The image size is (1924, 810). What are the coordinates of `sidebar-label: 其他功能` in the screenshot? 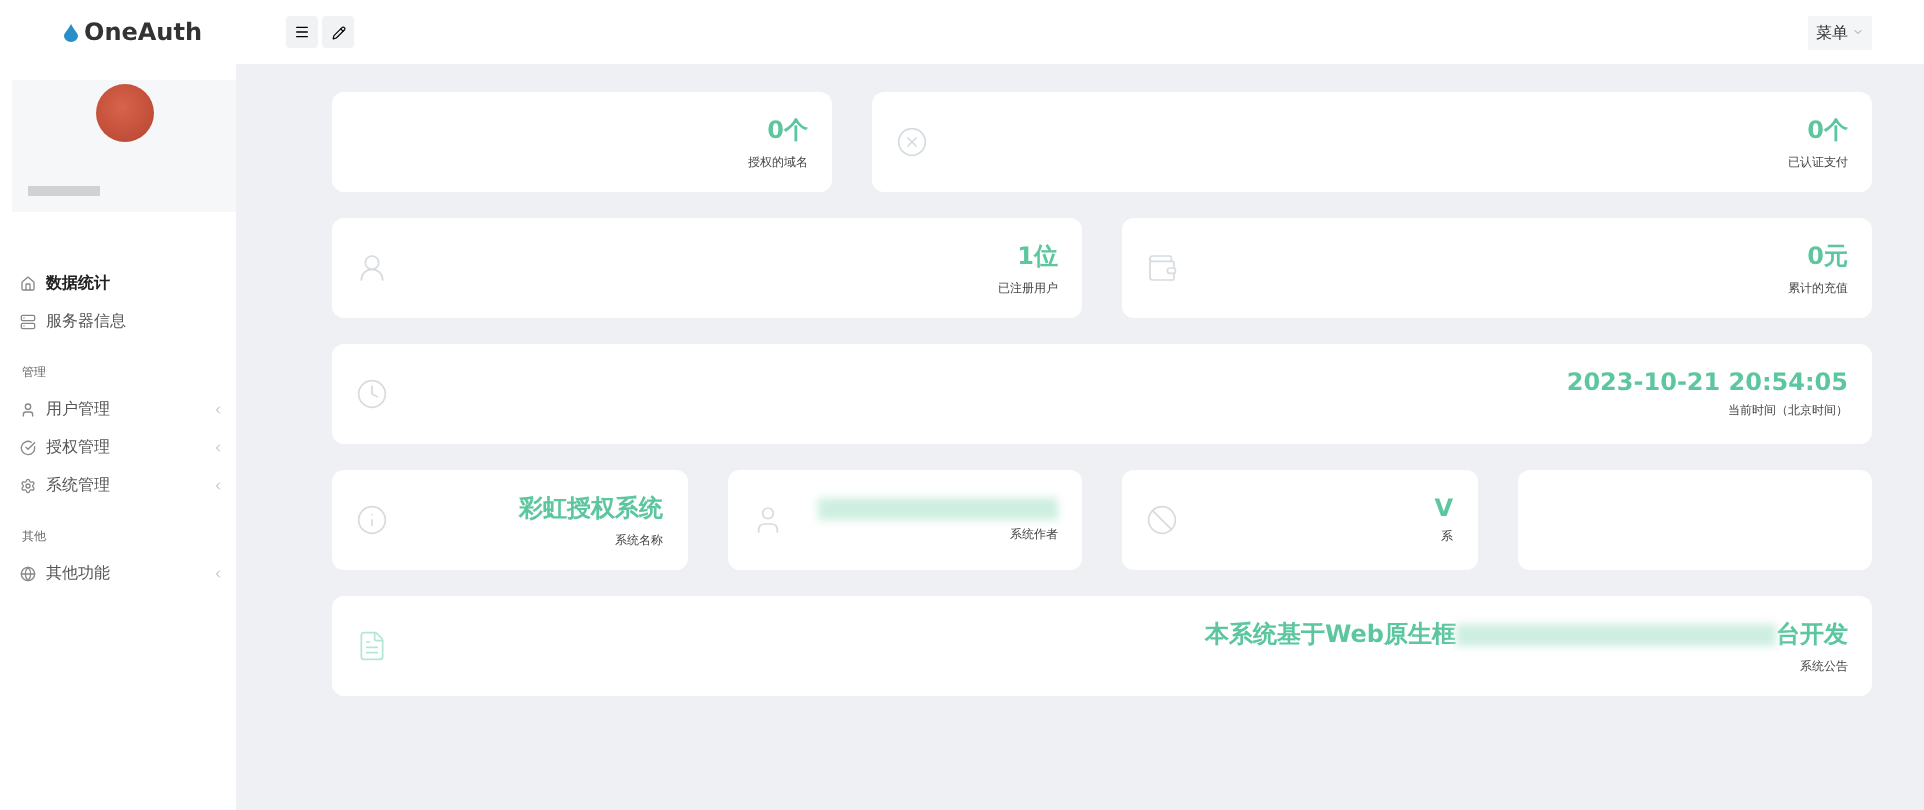 It's located at (79, 573).